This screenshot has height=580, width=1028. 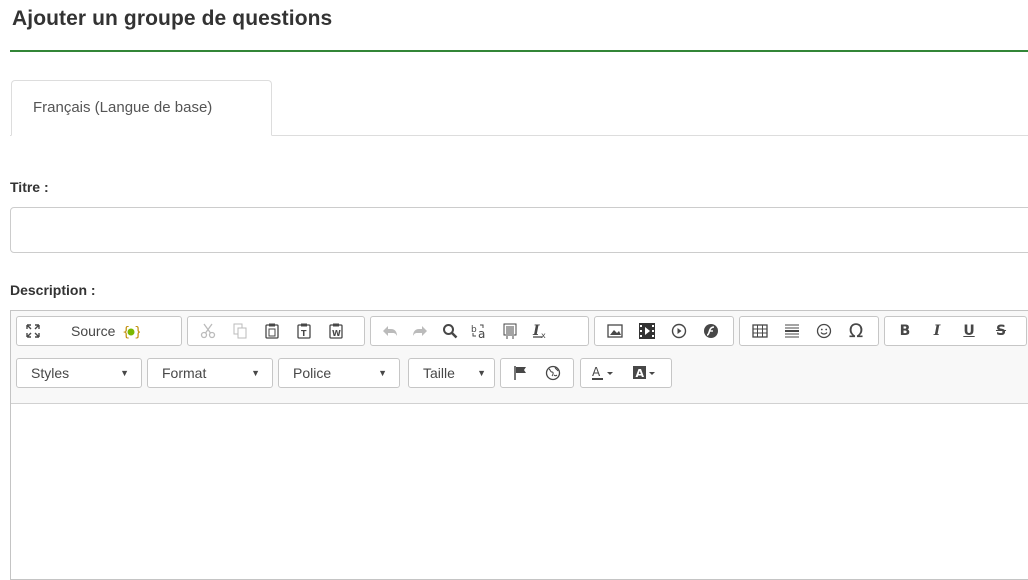 What do you see at coordinates (905, 331) in the screenshot?
I see `bold-button: B` at bounding box center [905, 331].